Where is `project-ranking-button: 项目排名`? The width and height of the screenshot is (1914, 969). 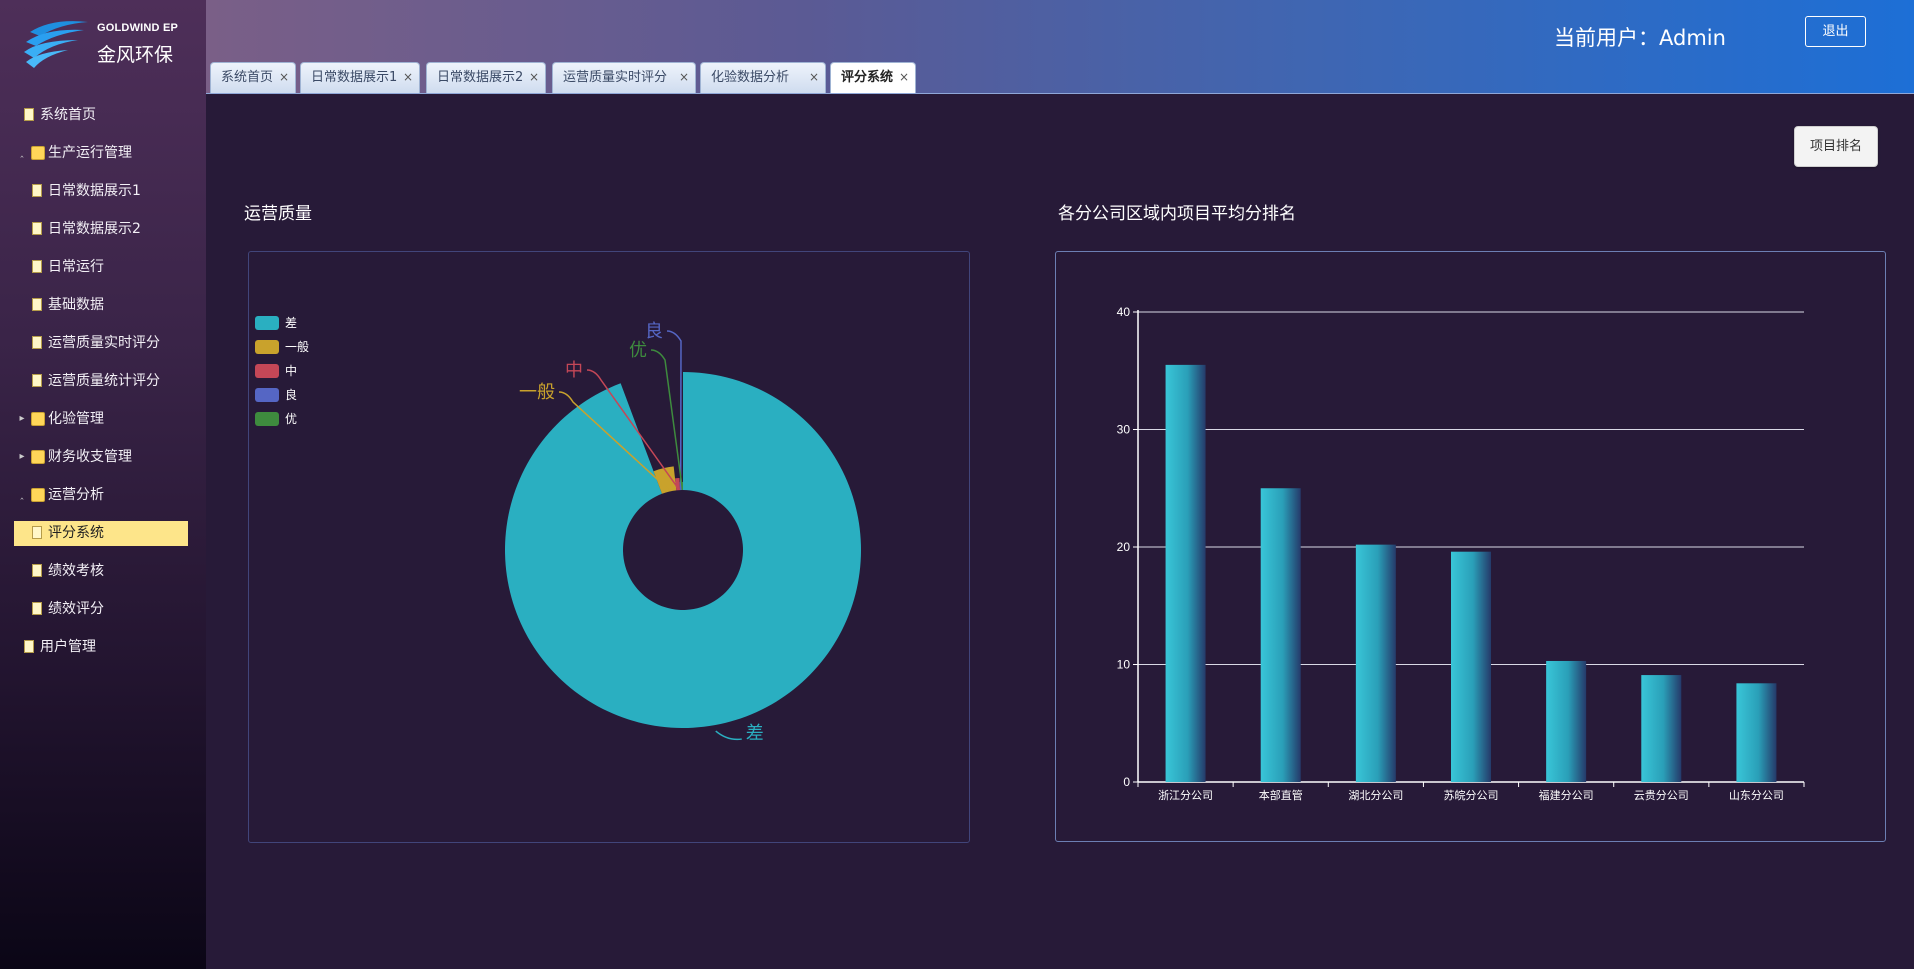
project-ranking-button: 项目排名 is located at coordinates (1836, 146).